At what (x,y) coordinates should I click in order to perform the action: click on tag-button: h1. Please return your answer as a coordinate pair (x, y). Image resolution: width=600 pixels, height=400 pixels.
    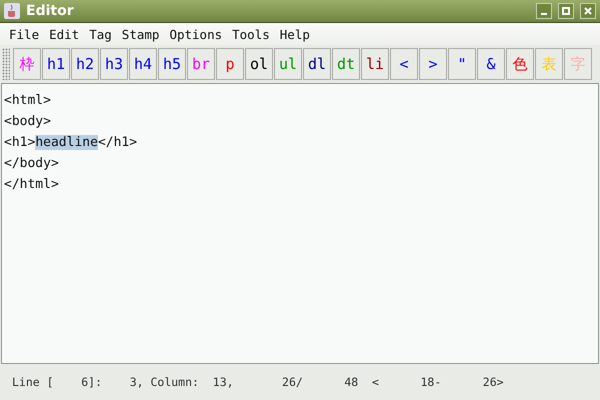
    Looking at the image, I should click on (56, 64).